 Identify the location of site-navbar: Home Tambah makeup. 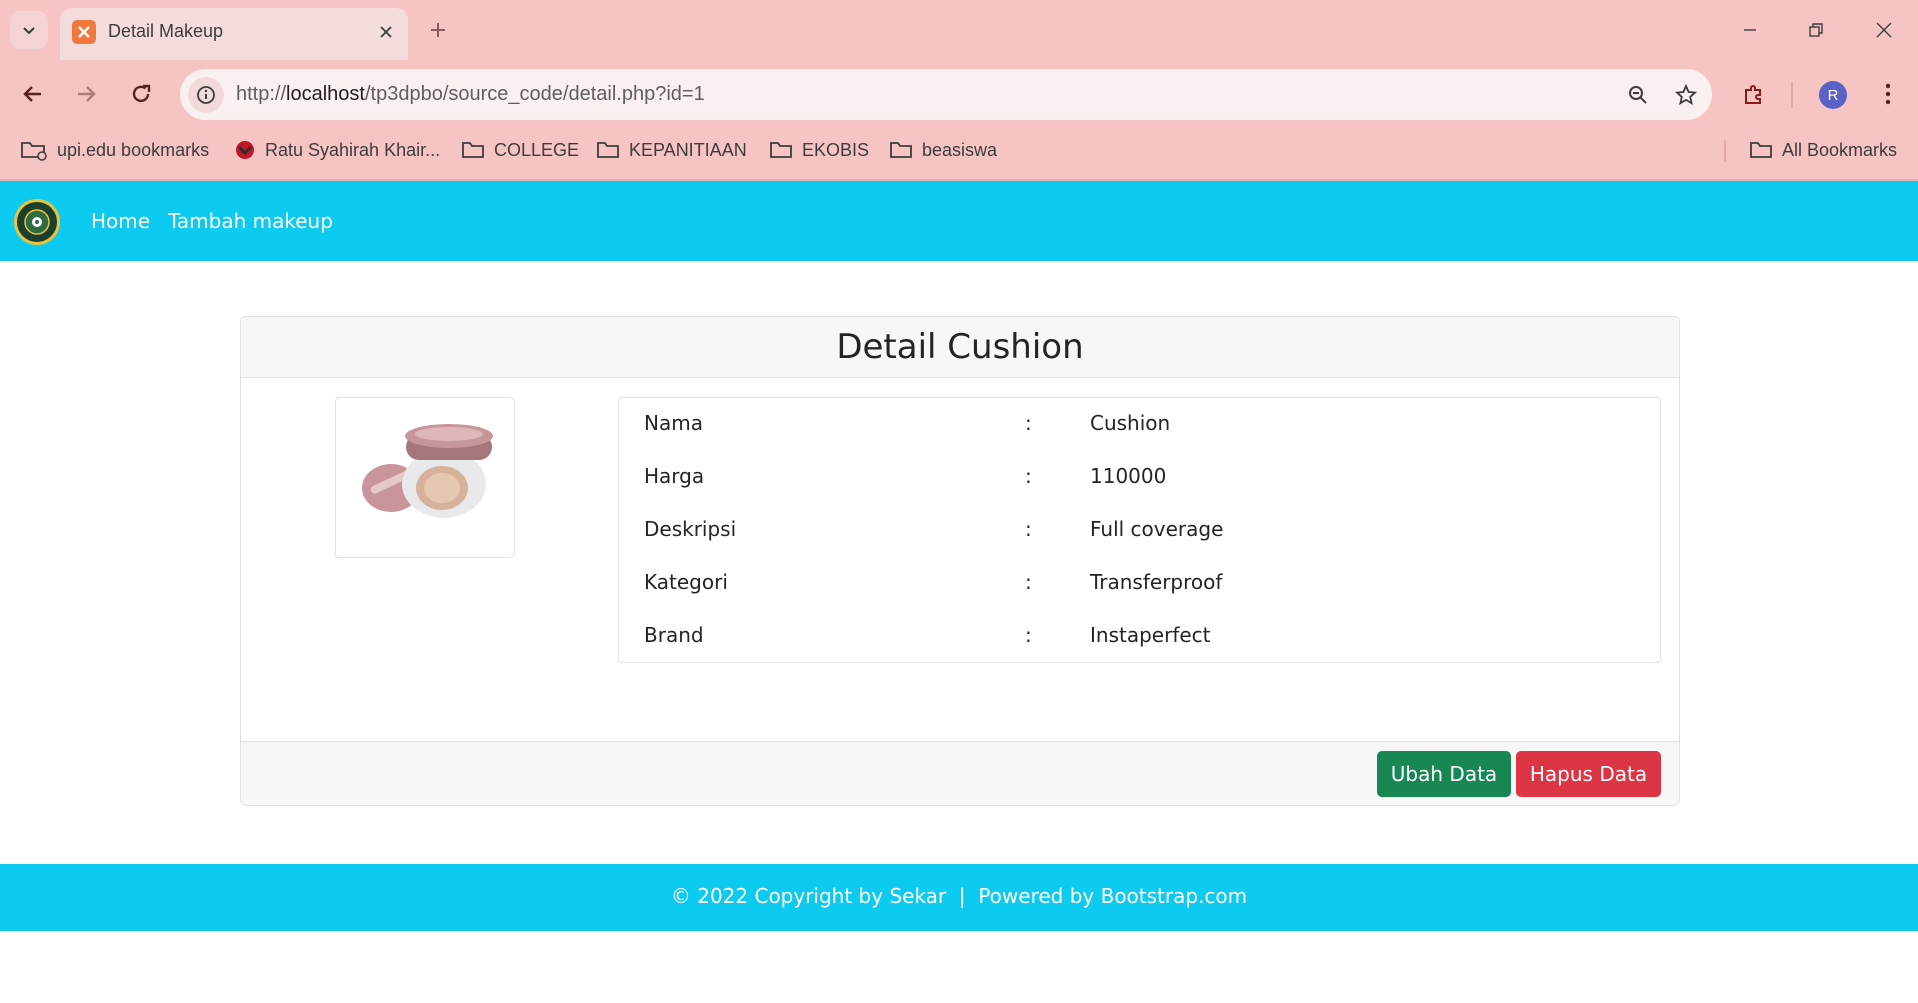
(959, 221).